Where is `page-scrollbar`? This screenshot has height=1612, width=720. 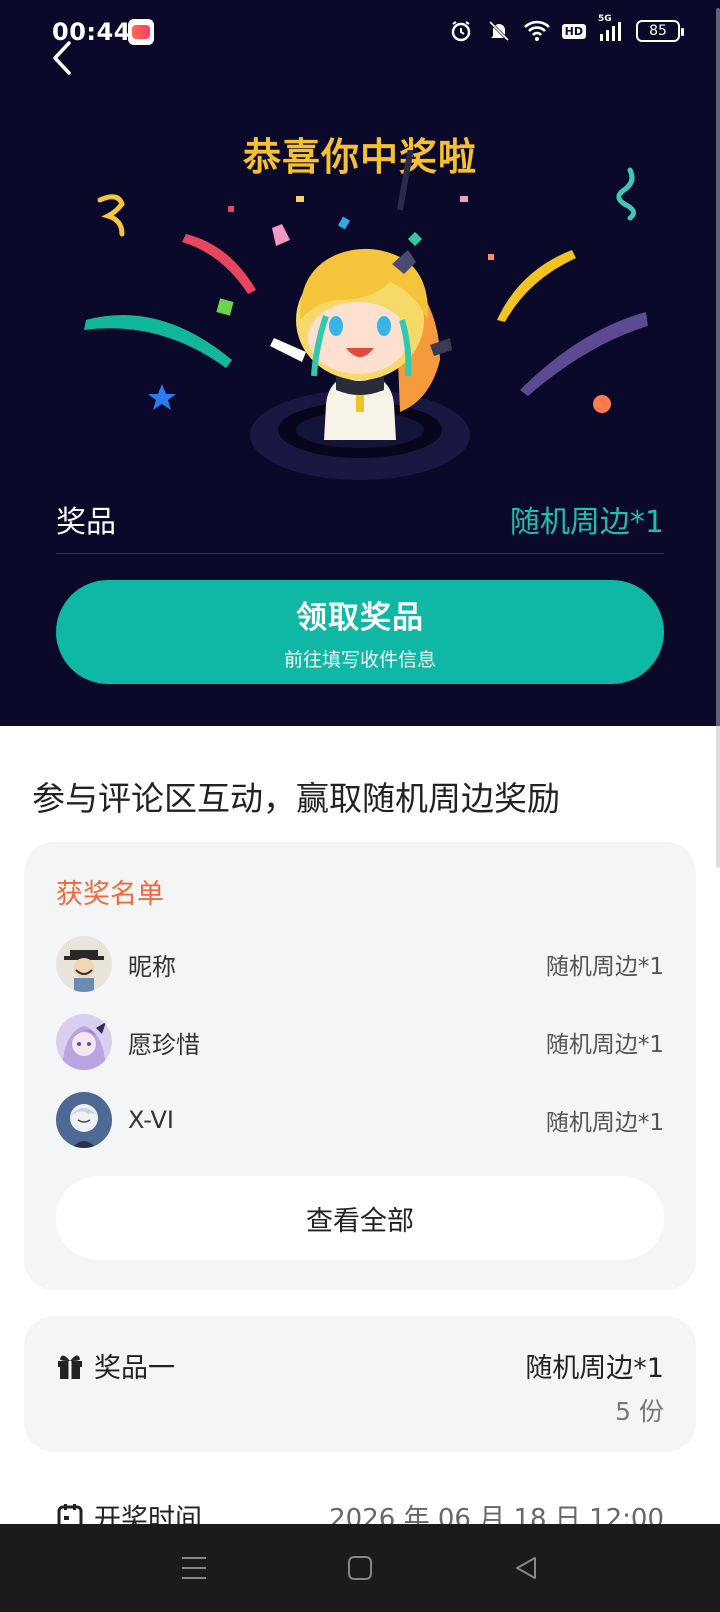 page-scrollbar is located at coordinates (718, 438).